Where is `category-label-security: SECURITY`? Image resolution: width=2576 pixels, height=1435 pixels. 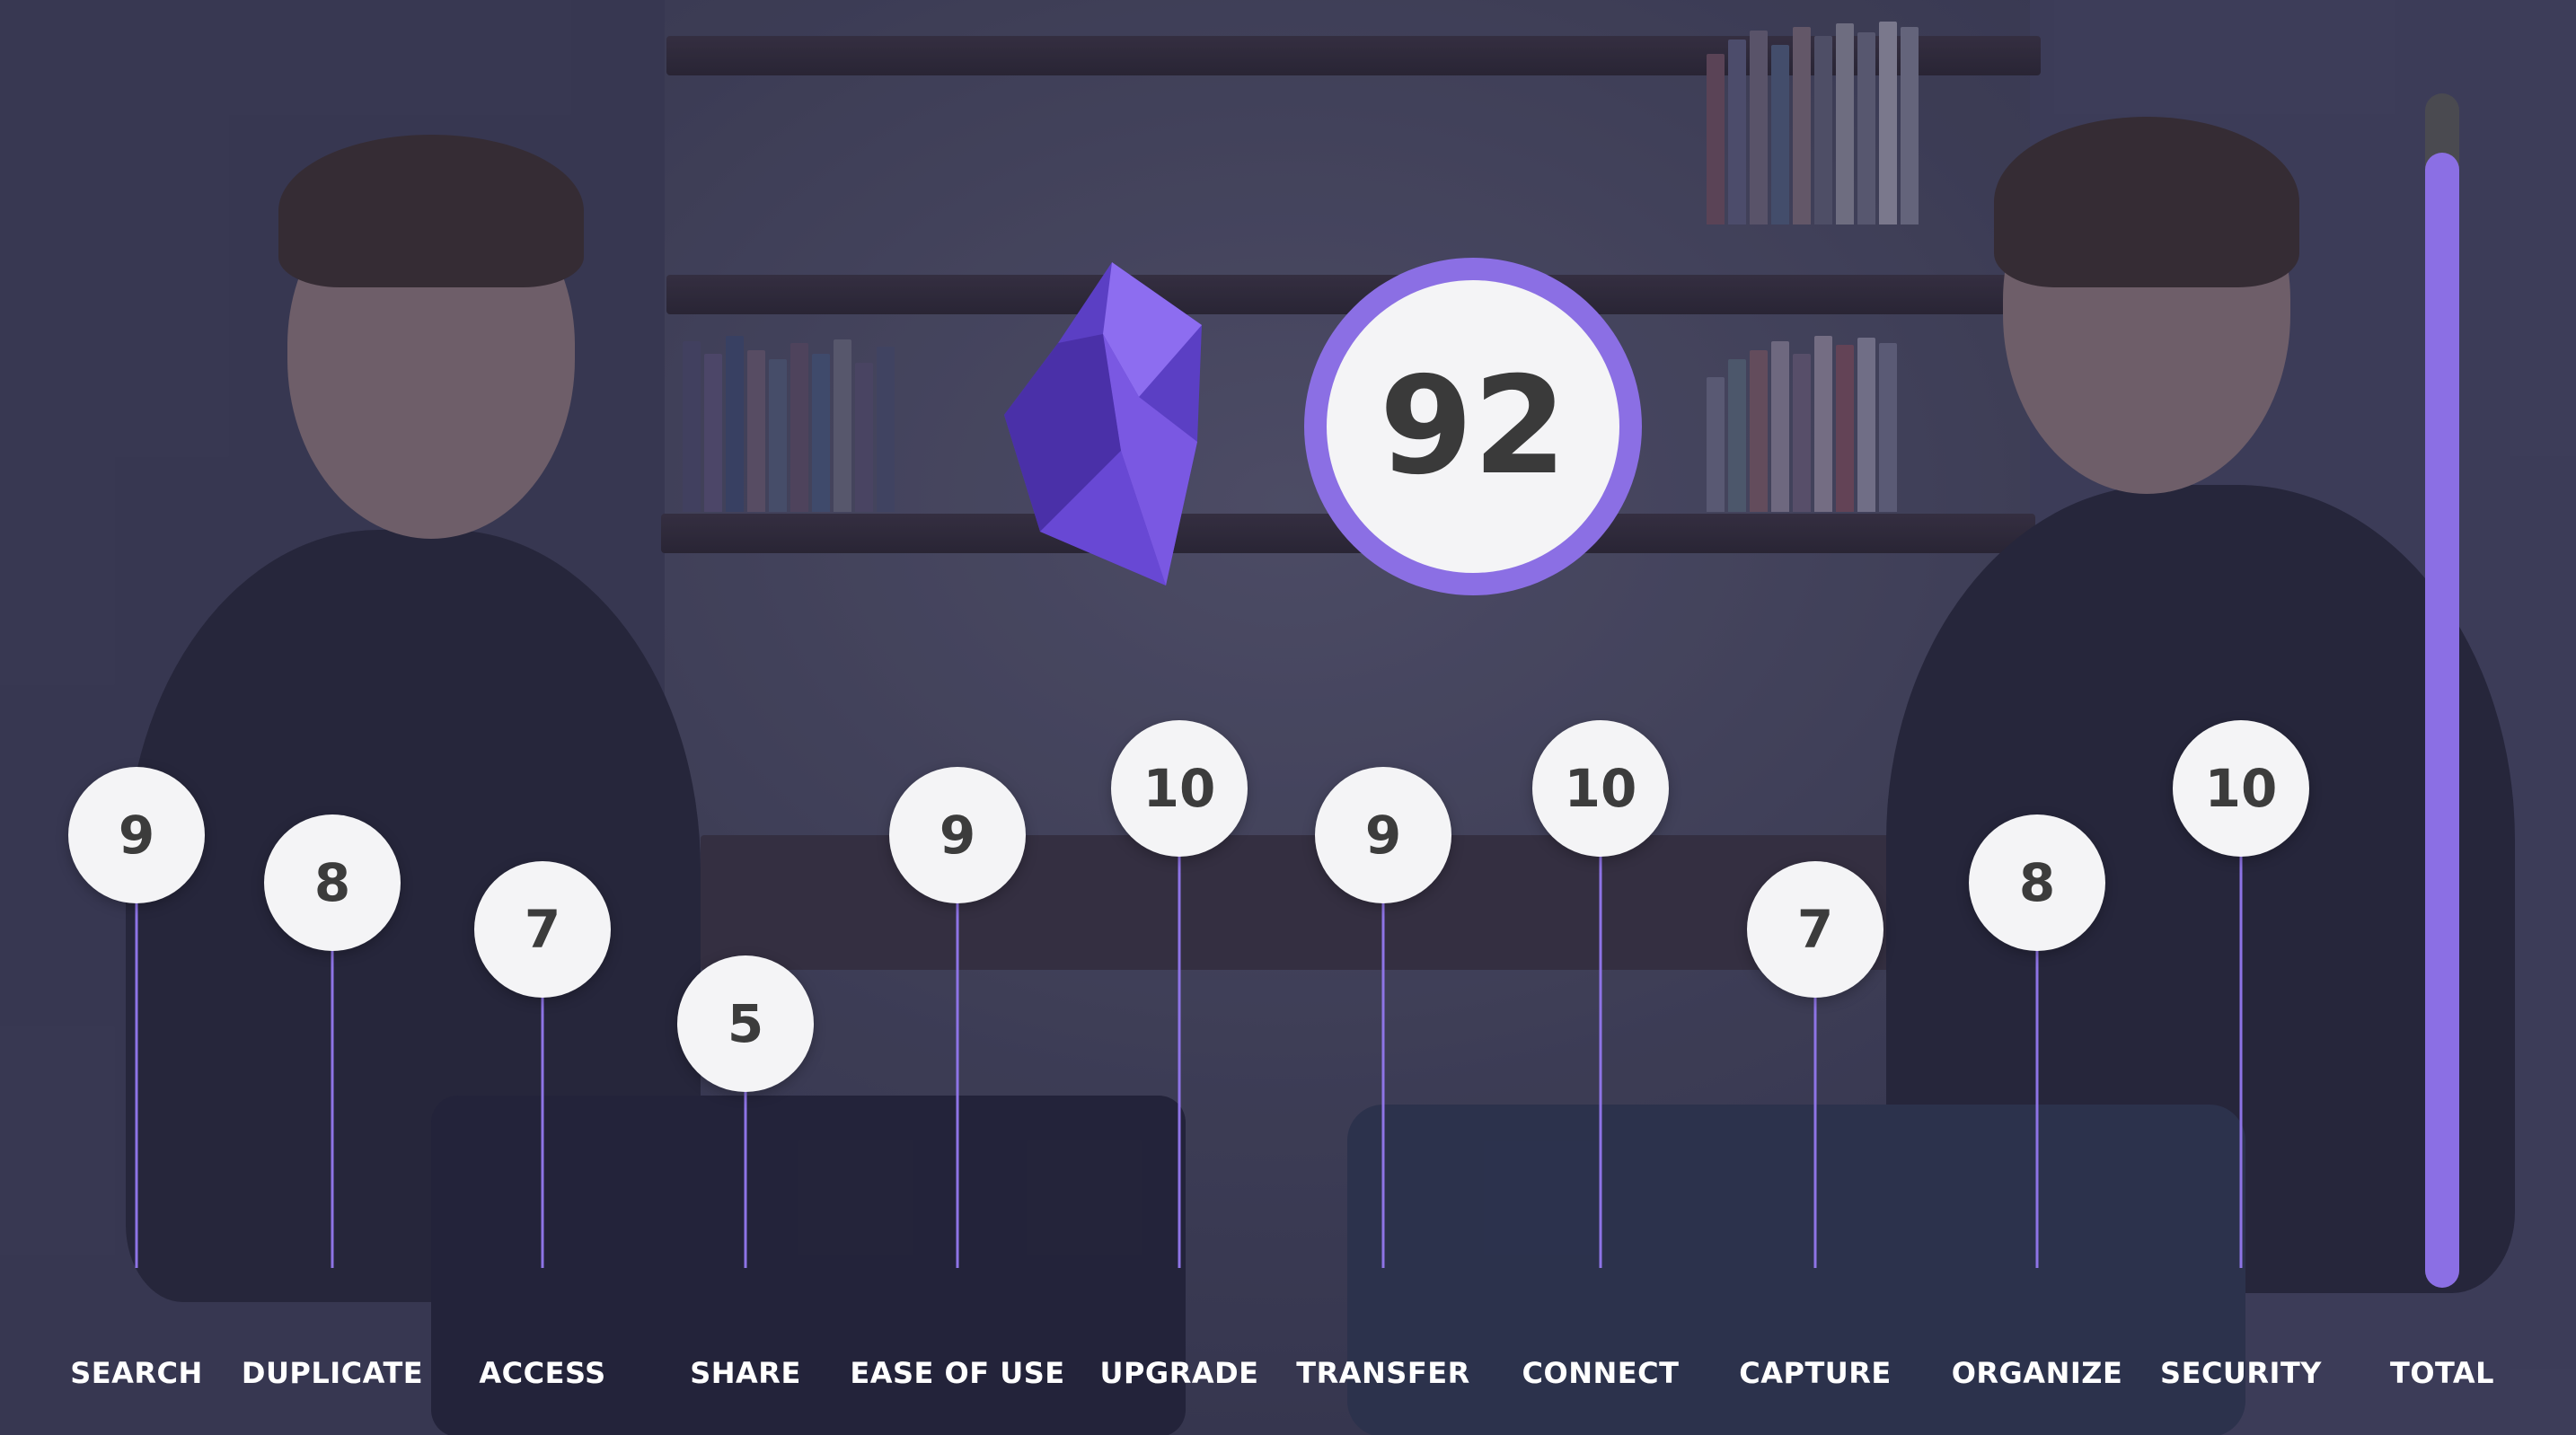 category-label-security: SECURITY is located at coordinates (2241, 1373).